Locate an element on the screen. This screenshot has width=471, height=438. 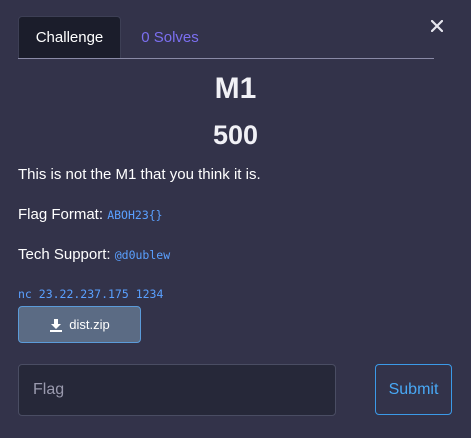
flag-format-line: Flag Format: ABOH23{} is located at coordinates (90, 214).